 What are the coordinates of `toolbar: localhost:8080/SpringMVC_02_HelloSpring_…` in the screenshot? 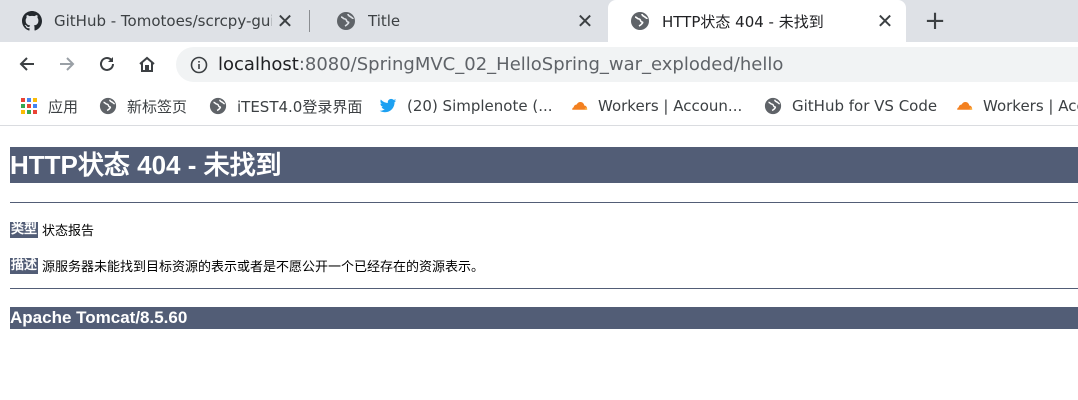 It's located at (539, 64).